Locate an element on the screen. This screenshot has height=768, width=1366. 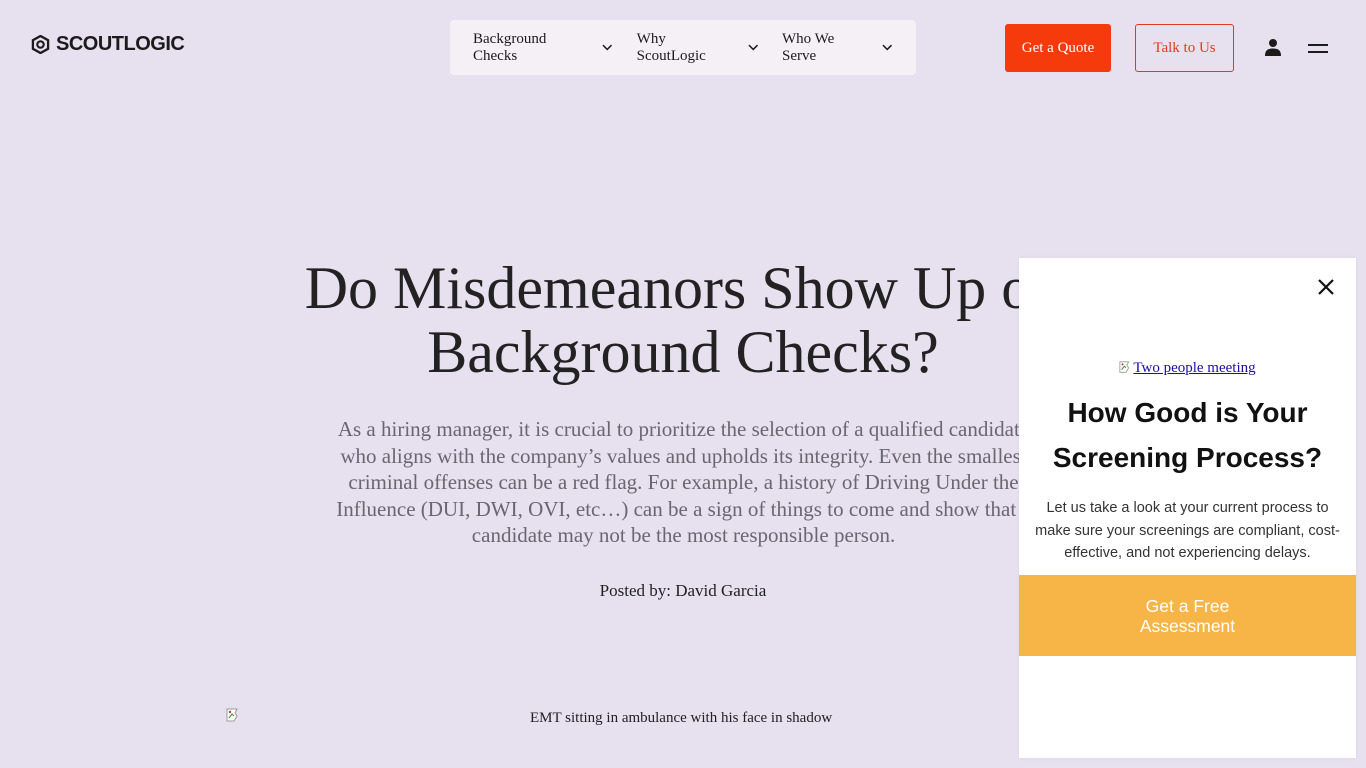
popup-image-alt: Two people meeting is located at coordinates (1194, 368).